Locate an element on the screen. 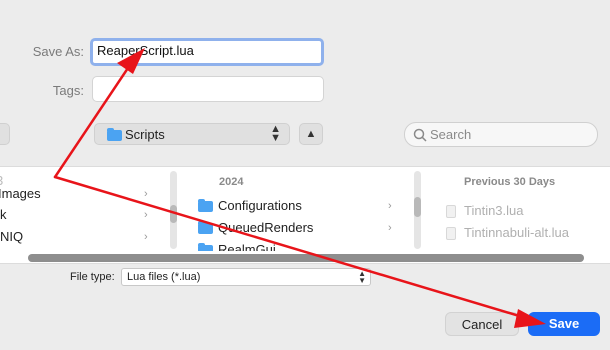  save-as-label: Save As: is located at coordinates (58, 51).